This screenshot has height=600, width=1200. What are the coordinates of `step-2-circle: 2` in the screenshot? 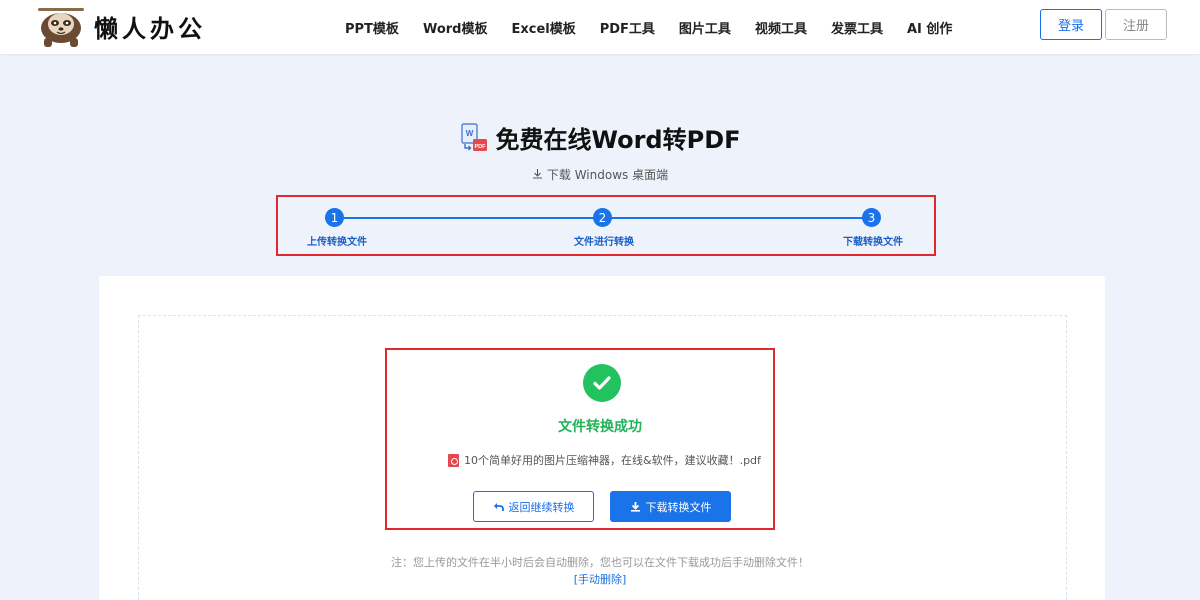 It's located at (602, 217).